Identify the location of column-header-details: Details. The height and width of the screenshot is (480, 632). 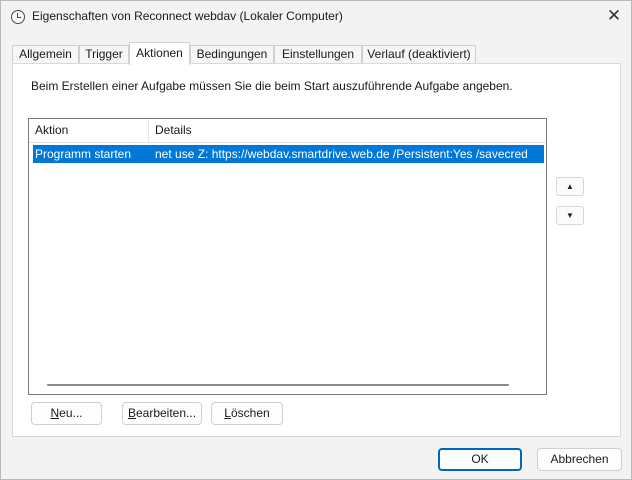
(347, 130).